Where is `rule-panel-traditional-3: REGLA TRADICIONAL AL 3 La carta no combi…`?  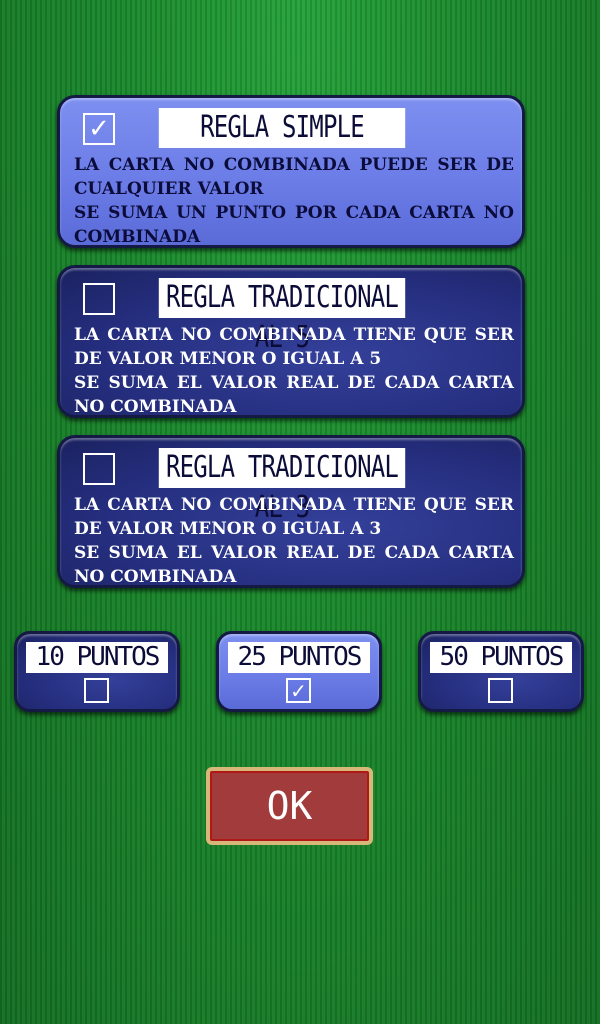
rule-panel-traditional-3: REGLA TRADICIONAL AL 3 La carta no combi… is located at coordinates (291, 511).